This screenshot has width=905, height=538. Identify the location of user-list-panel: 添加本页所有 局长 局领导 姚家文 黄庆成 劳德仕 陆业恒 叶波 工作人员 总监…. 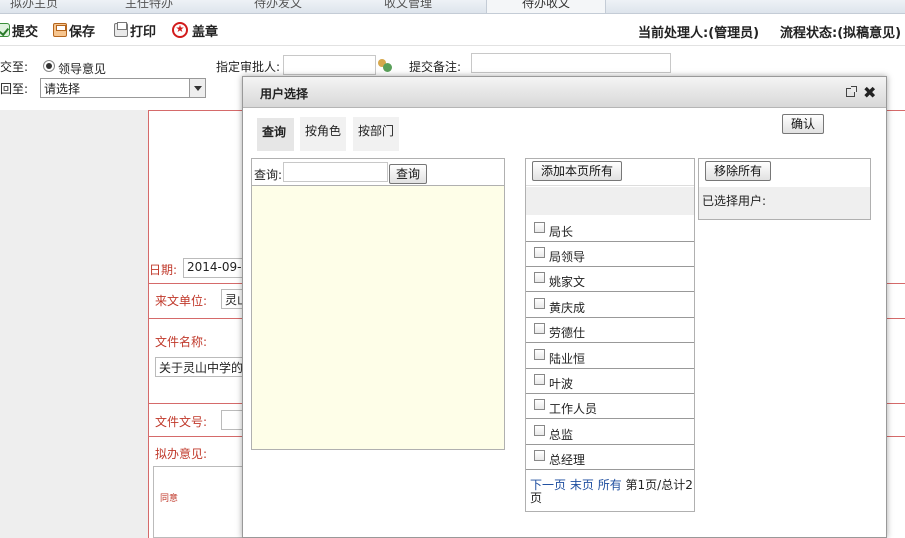
(610, 335).